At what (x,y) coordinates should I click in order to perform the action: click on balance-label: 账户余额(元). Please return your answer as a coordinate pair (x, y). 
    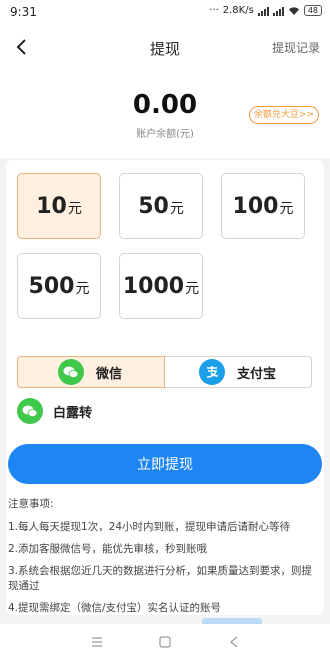
    Looking at the image, I should click on (165, 134).